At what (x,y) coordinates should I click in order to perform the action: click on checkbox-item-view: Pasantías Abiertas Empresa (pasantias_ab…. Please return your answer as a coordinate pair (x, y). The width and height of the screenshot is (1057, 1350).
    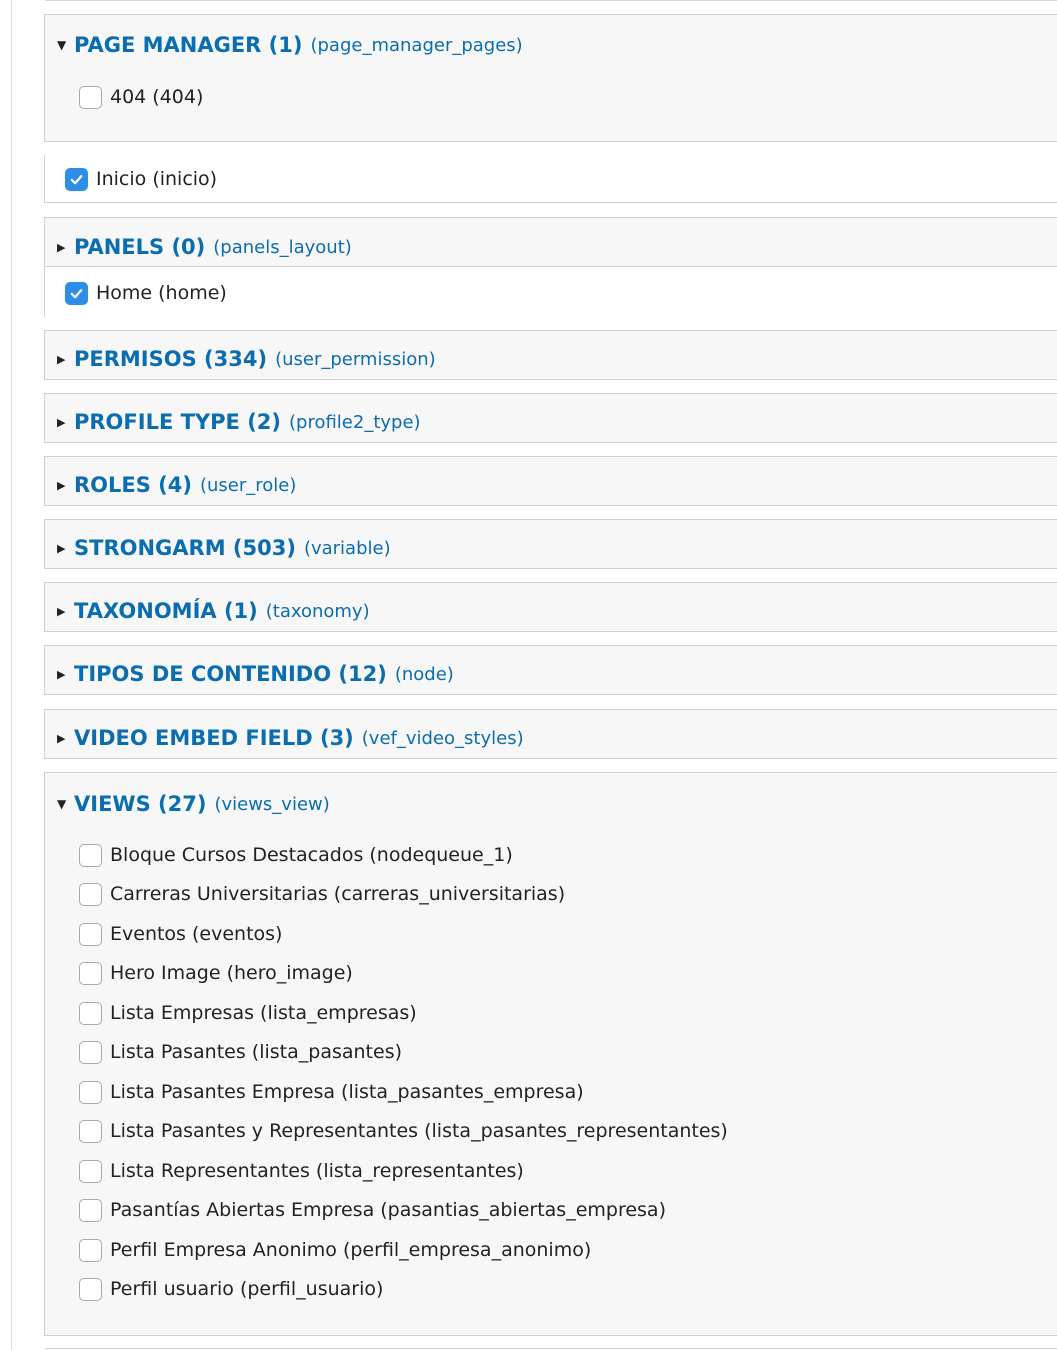
    Looking at the image, I should click on (372, 1210).